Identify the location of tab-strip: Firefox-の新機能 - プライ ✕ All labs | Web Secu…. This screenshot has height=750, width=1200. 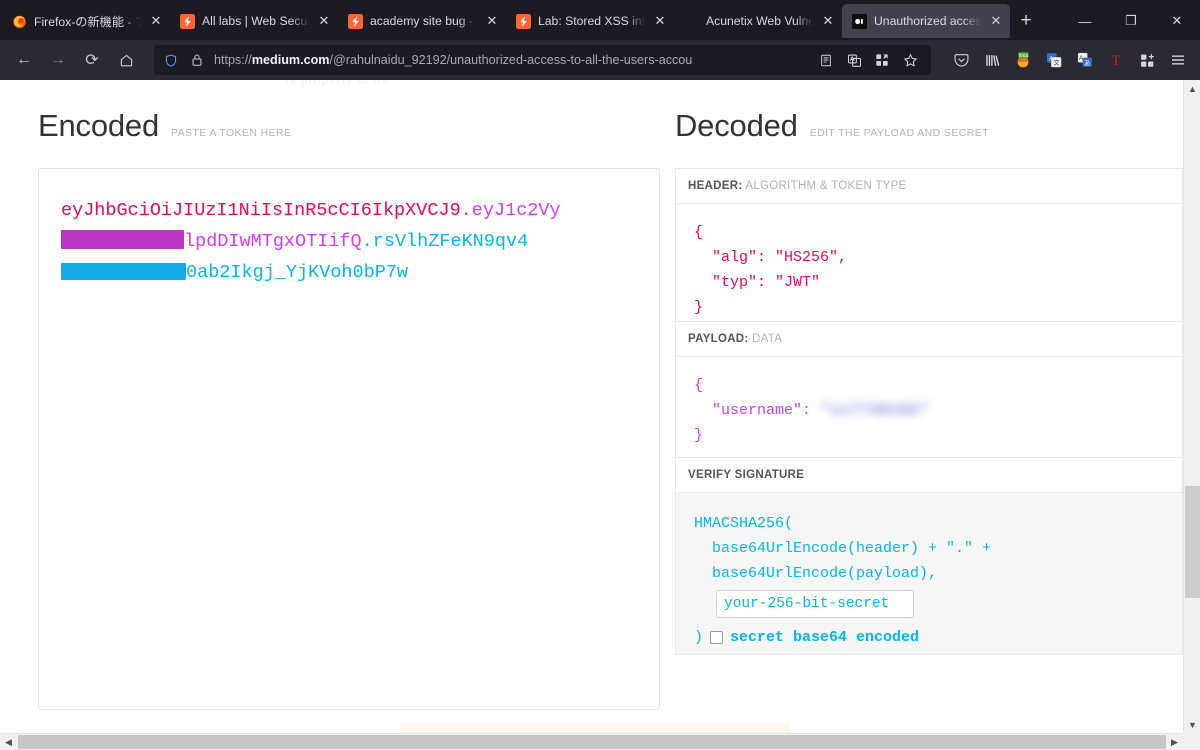
(600, 20).